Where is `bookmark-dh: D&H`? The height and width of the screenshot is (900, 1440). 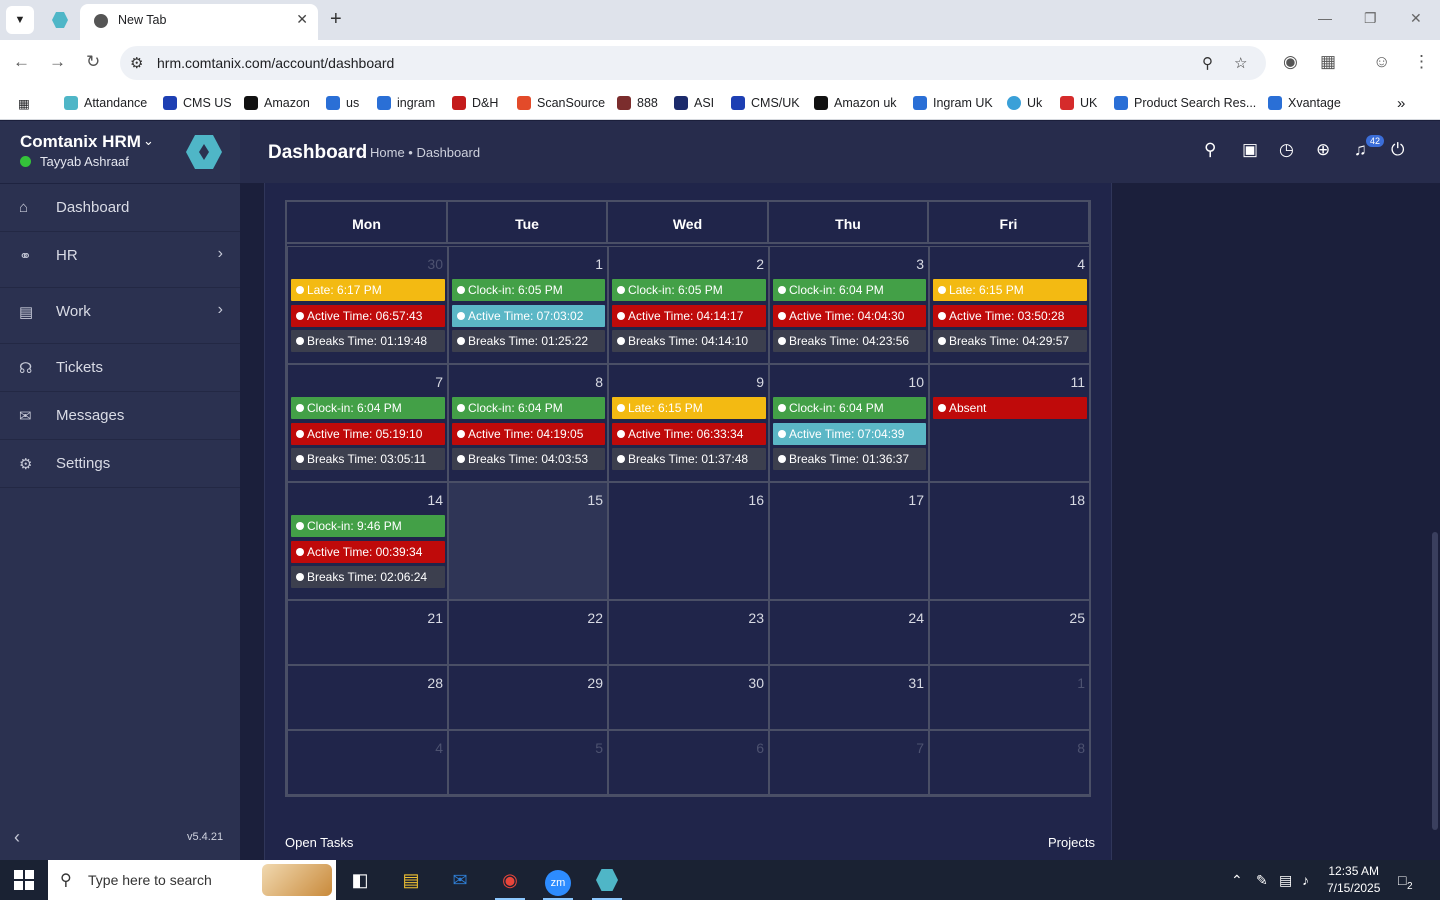 bookmark-dh: D&H is located at coordinates (475, 103).